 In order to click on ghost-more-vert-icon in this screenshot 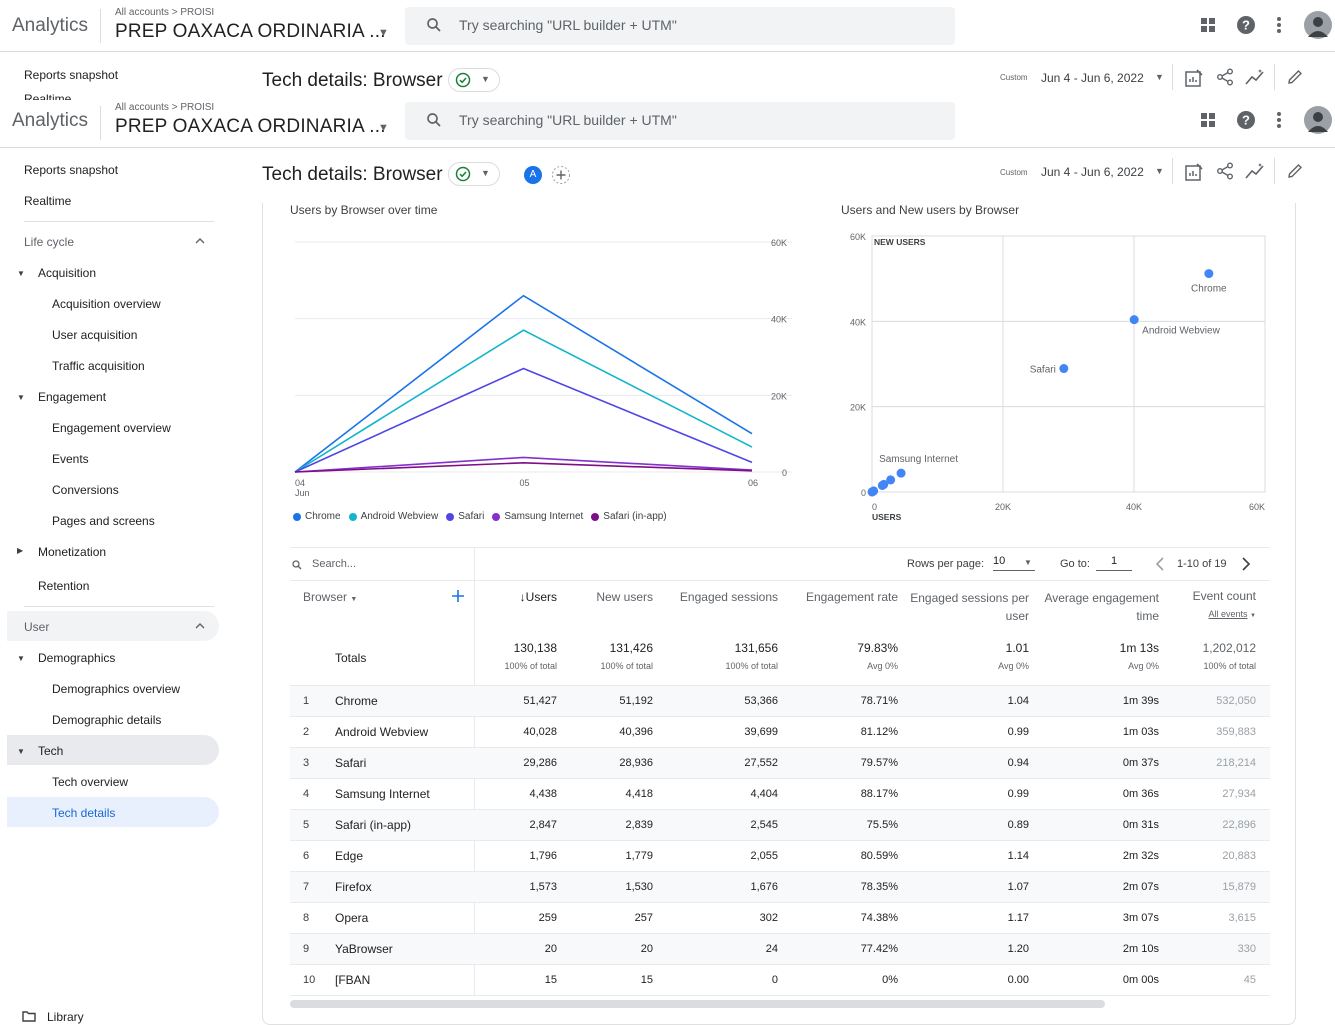, I will do `click(1279, 25)`.